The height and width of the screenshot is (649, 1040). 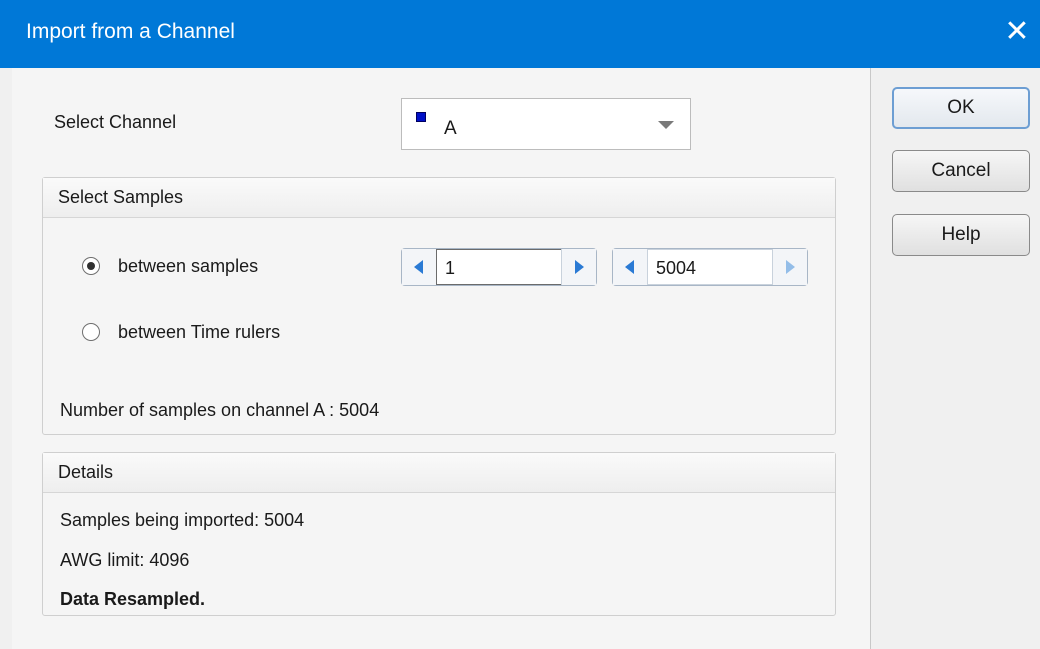 I want to click on samples-imported-text: Samples being imported: 5004, so click(x=182, y=520).